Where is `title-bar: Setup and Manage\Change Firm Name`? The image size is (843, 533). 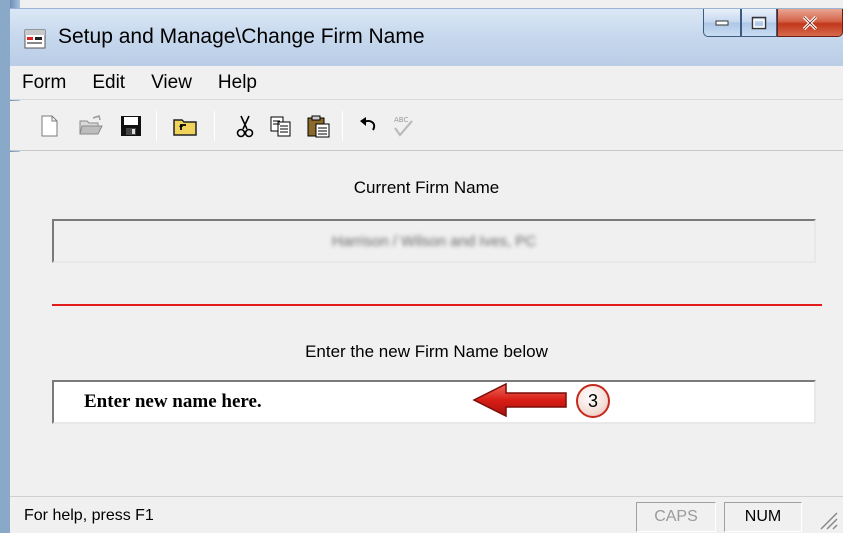
title-bar: Setup and Manage\Change Firm Name is located at coordinates (426, 37).